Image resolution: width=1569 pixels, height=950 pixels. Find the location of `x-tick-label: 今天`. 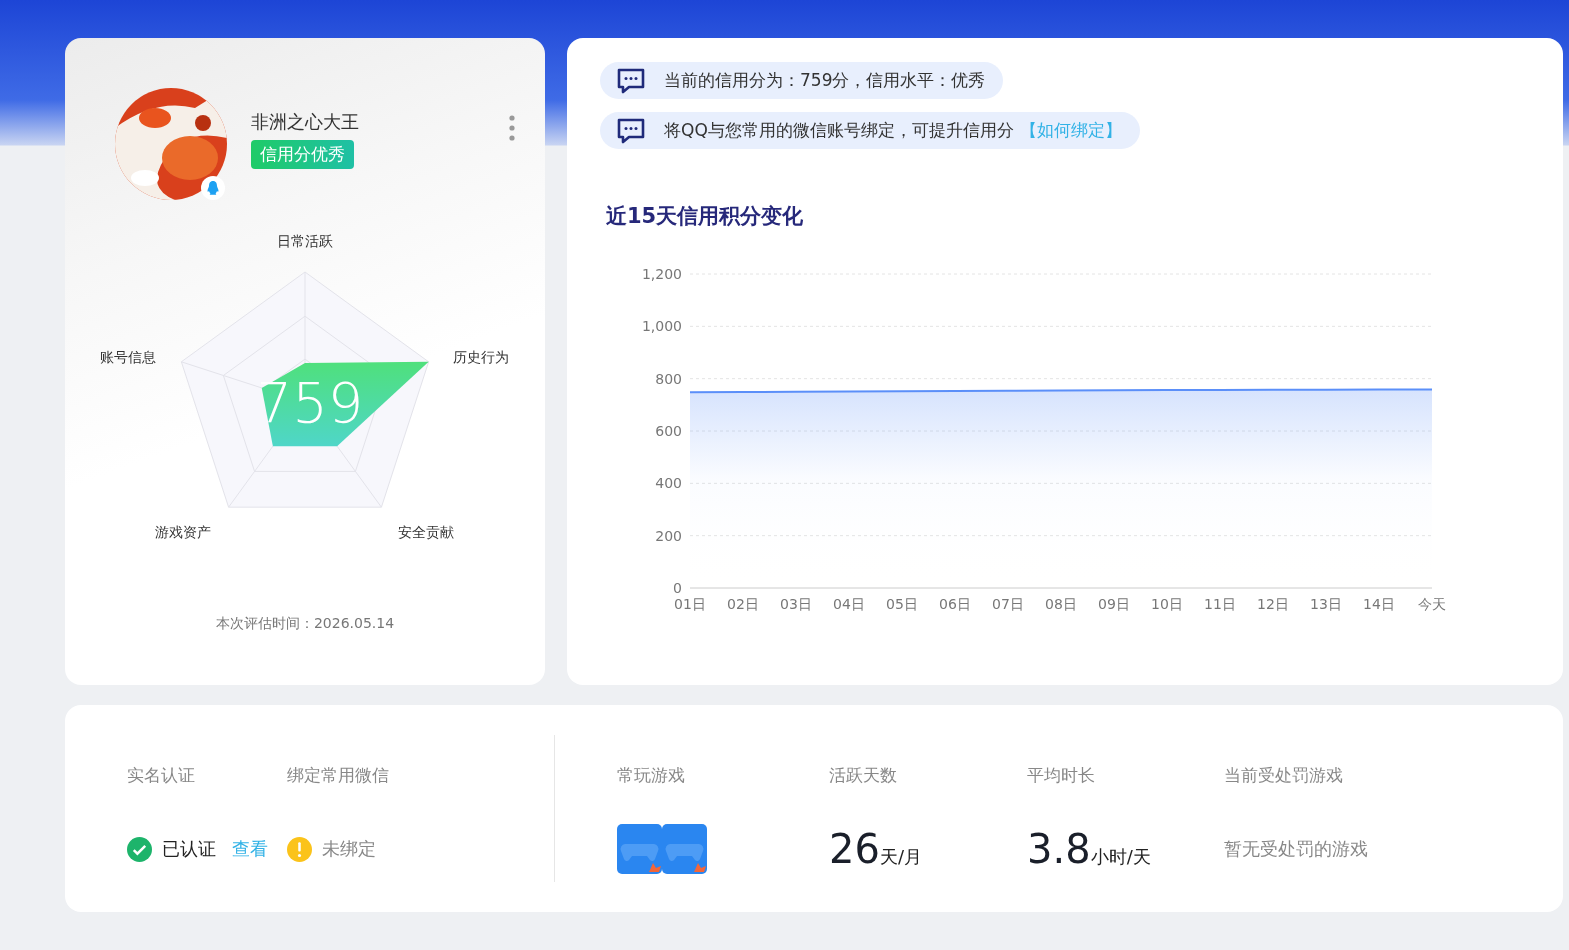

x-tick-label: 今天 is located at coordinates (1432, 604).